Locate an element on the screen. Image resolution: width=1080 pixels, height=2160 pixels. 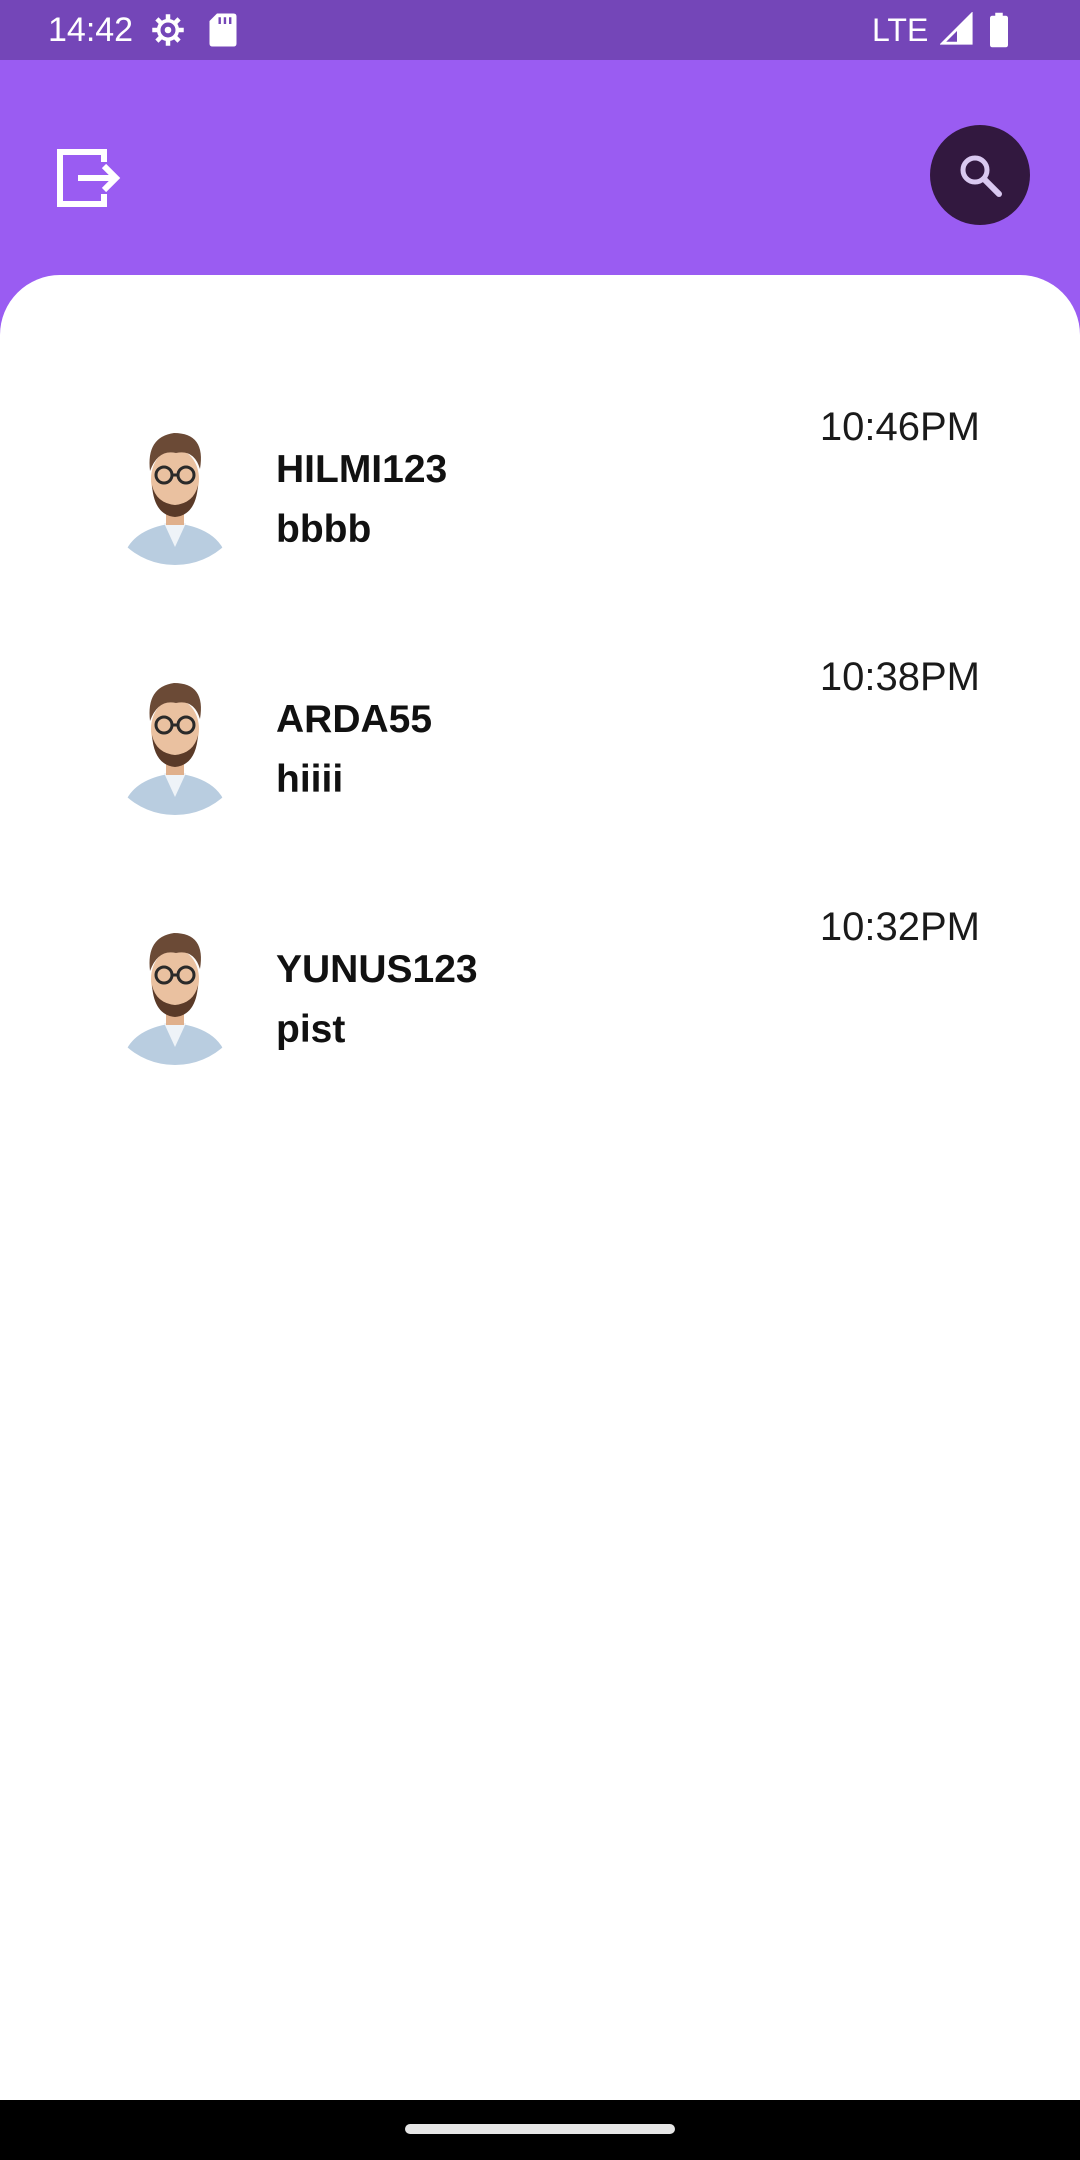
chat-last-message: pist is located at coordinates (311, 1029).